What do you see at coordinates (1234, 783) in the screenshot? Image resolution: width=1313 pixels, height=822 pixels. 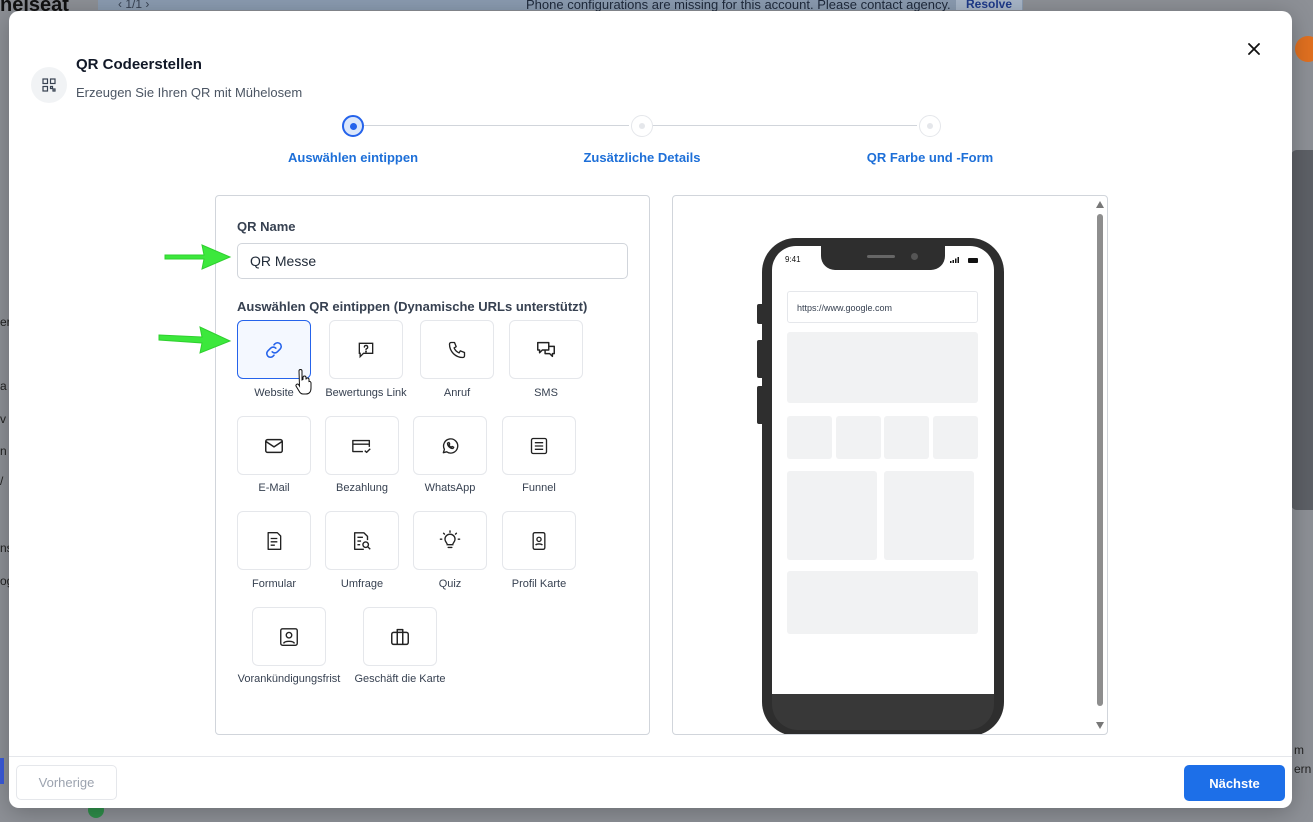 I see `next-button: Nächste` at bounding box center [1234, 783].